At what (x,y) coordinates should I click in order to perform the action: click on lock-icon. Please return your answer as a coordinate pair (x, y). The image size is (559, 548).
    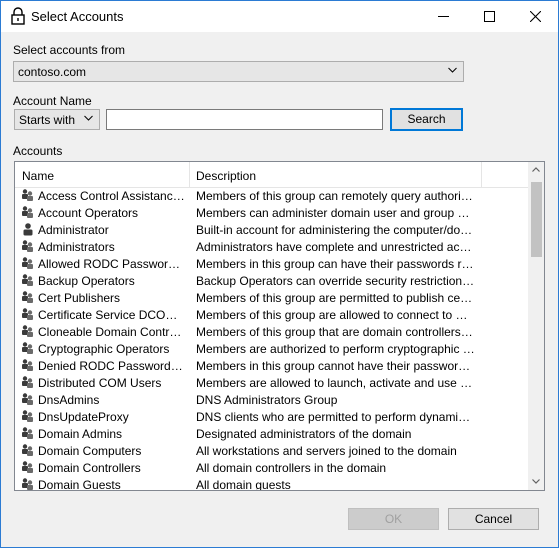
    Looking at the image, I should click on (18, 16).